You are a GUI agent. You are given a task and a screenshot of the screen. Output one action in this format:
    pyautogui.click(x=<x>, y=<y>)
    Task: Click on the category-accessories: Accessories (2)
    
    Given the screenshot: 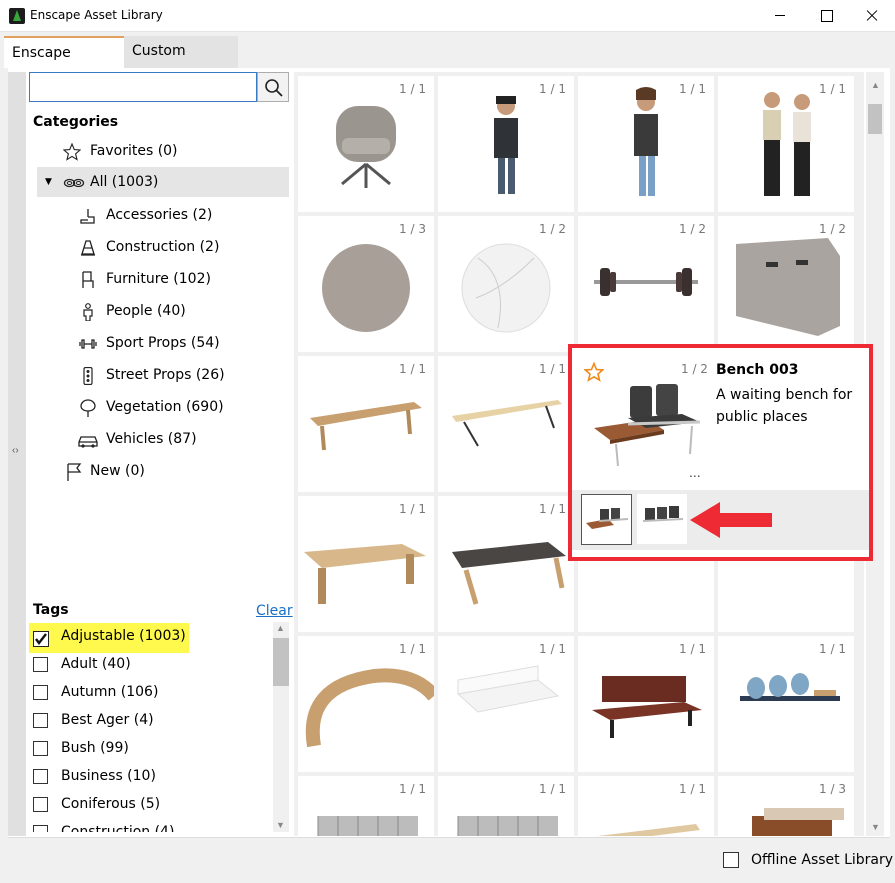 What is the action you would take?
    pyautogui.click(x=183, y=215)
    